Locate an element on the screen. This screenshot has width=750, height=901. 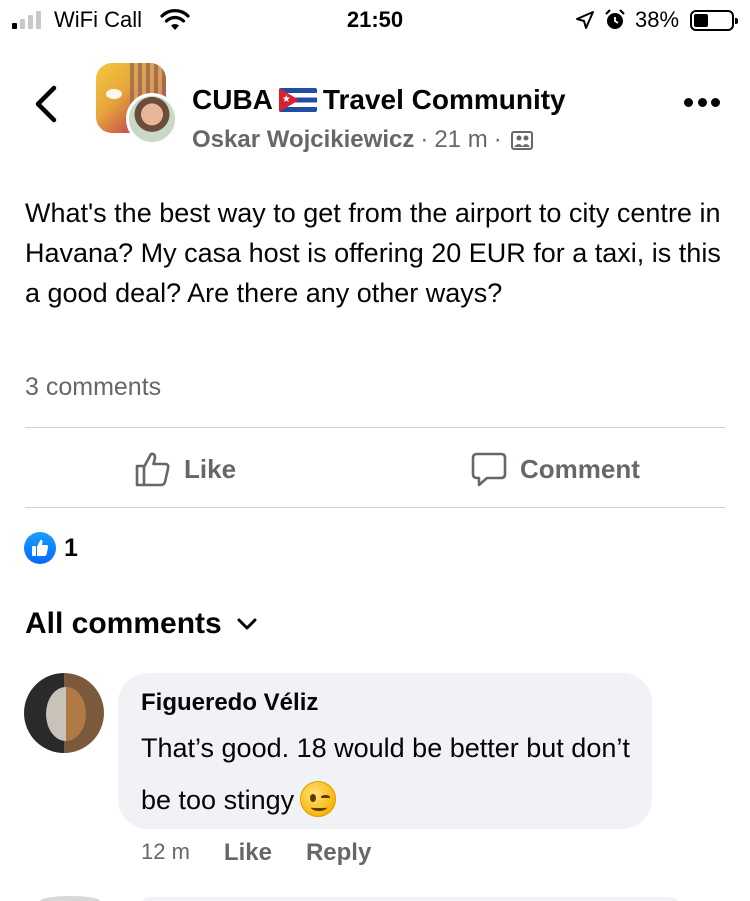
comment-bubble-icon is located at coordinates (489, 469).